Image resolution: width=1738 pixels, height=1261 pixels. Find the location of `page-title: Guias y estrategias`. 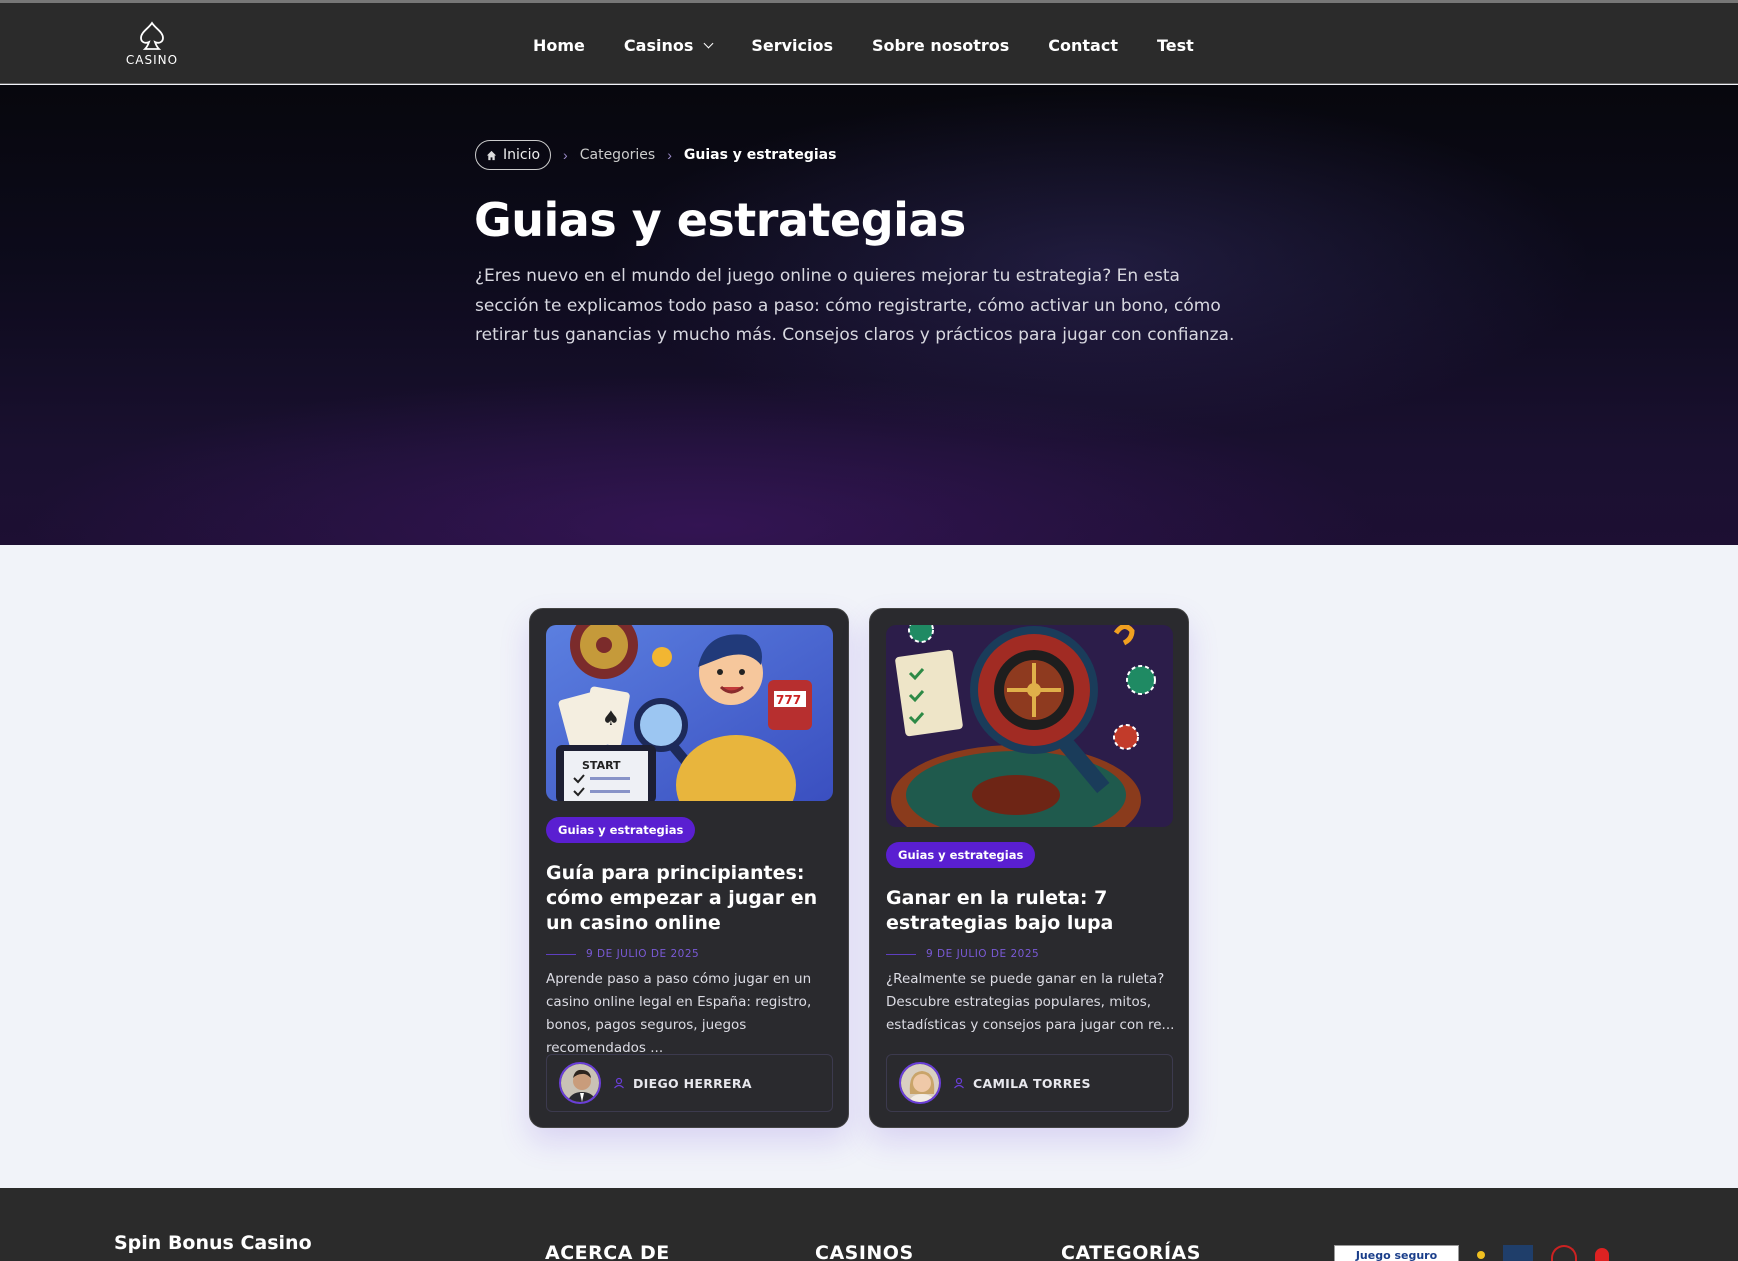

page-title: Guias y estrategias is located at coordinates (720, 220).